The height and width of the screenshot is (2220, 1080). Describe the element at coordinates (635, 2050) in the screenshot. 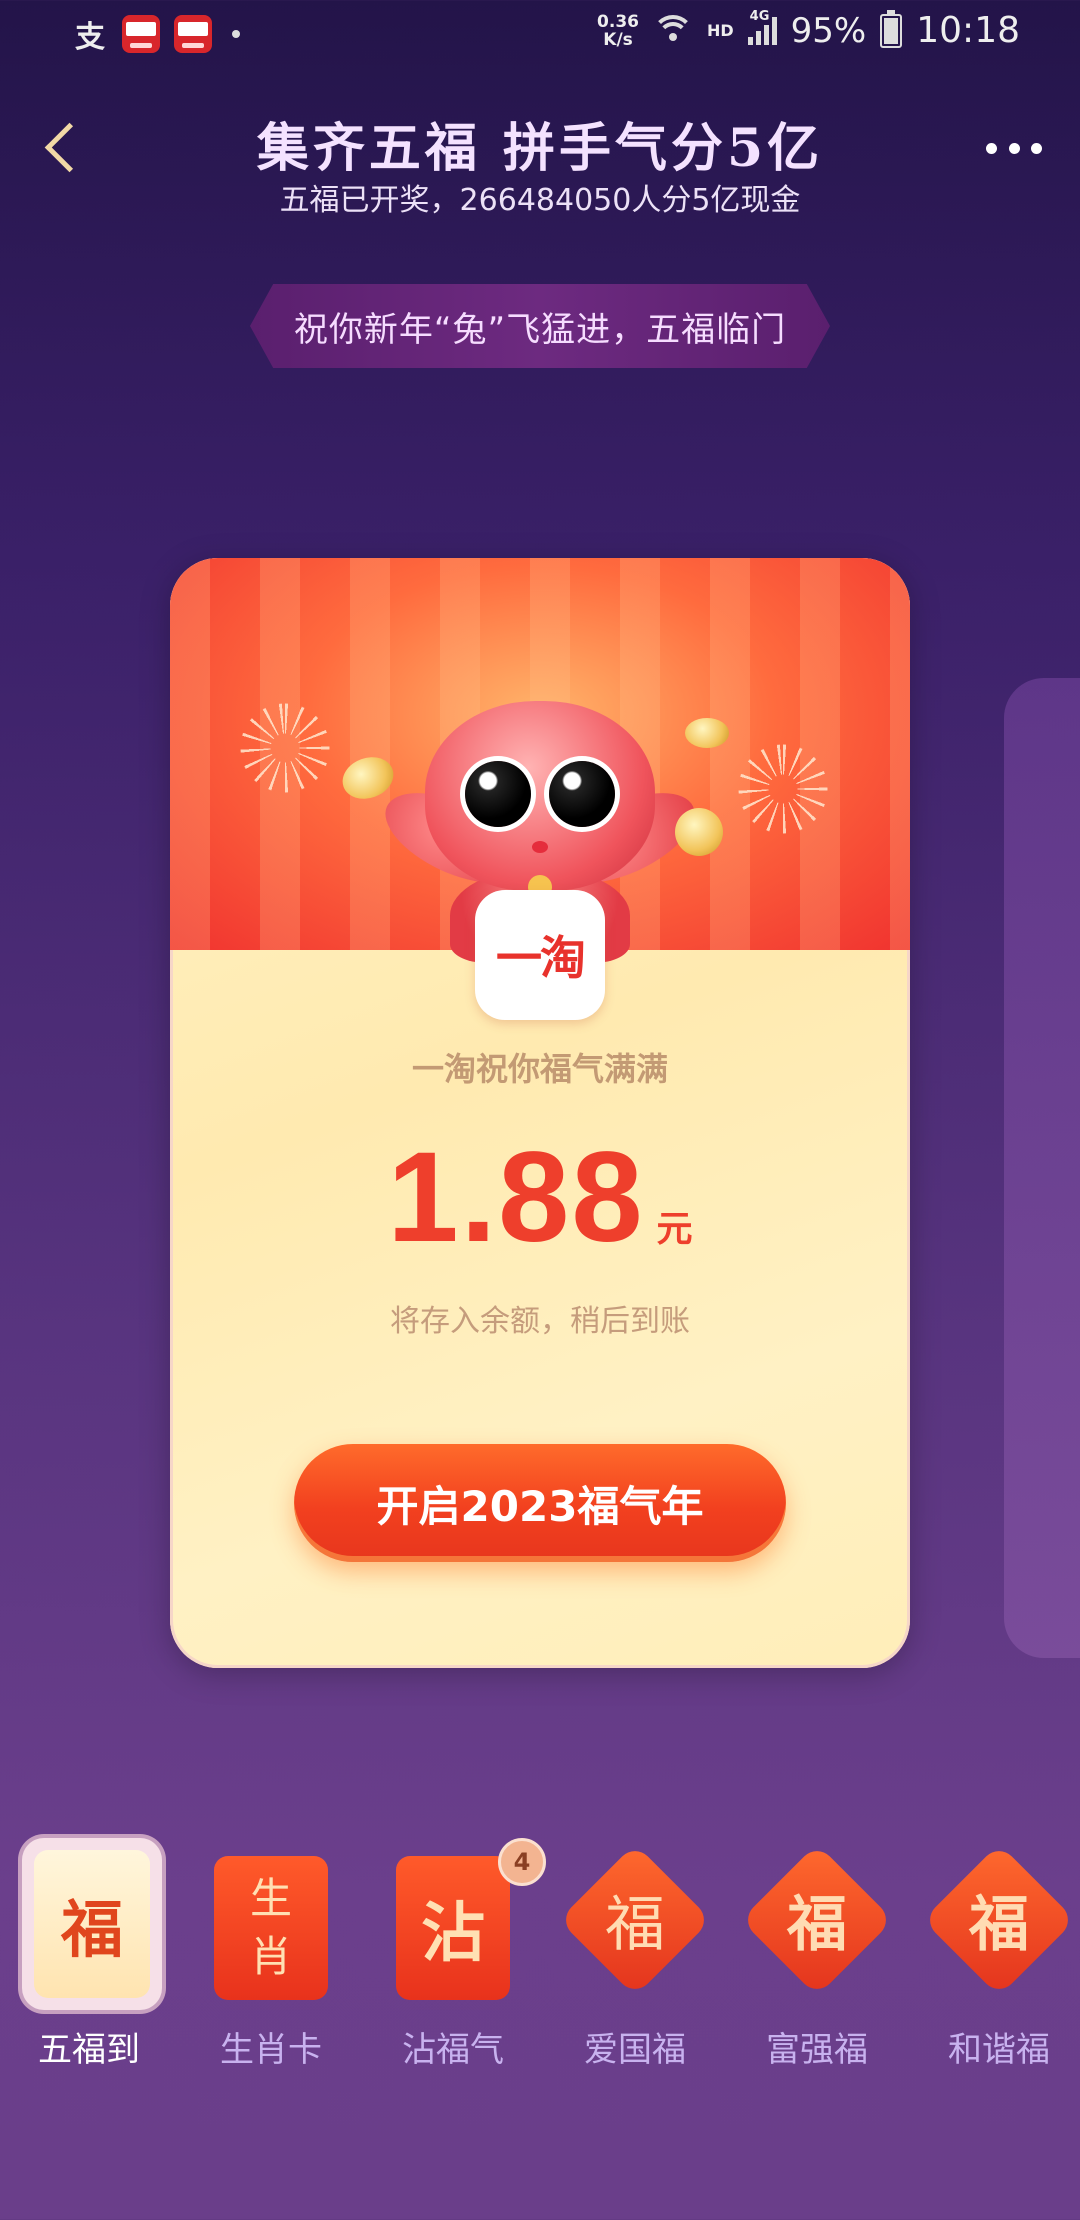

I see `tab-label: 爱国福` at that location.